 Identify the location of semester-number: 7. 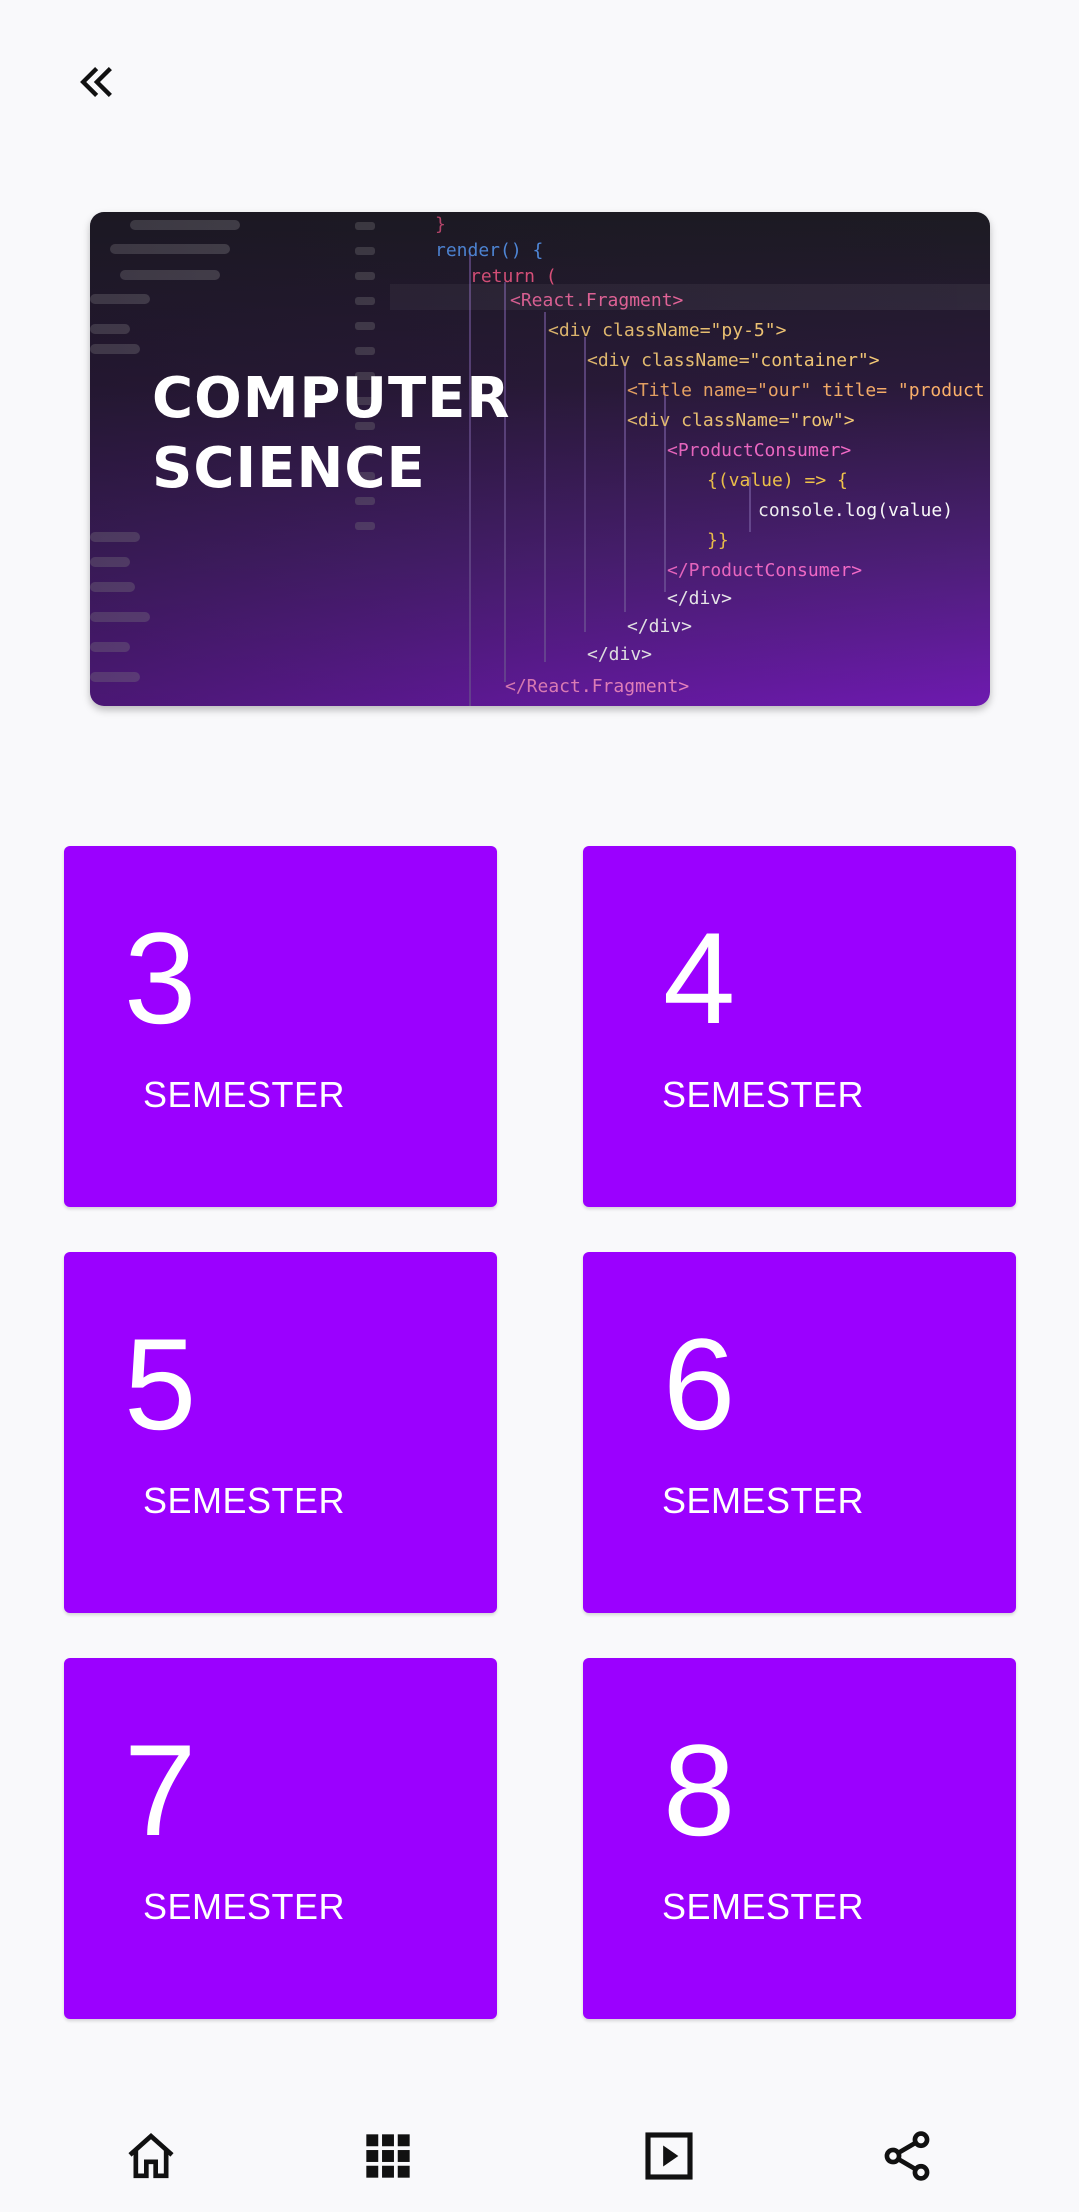
(160, 1790).